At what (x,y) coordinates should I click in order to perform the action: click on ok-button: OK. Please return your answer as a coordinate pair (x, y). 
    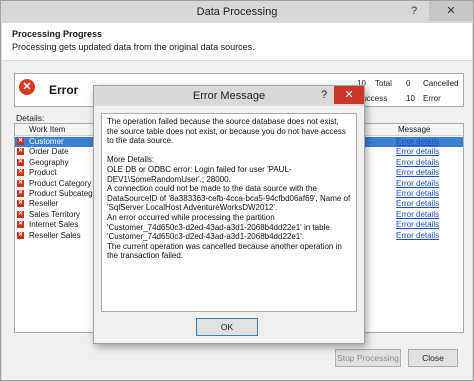
    Looking at the image, I should click on (227, 327).